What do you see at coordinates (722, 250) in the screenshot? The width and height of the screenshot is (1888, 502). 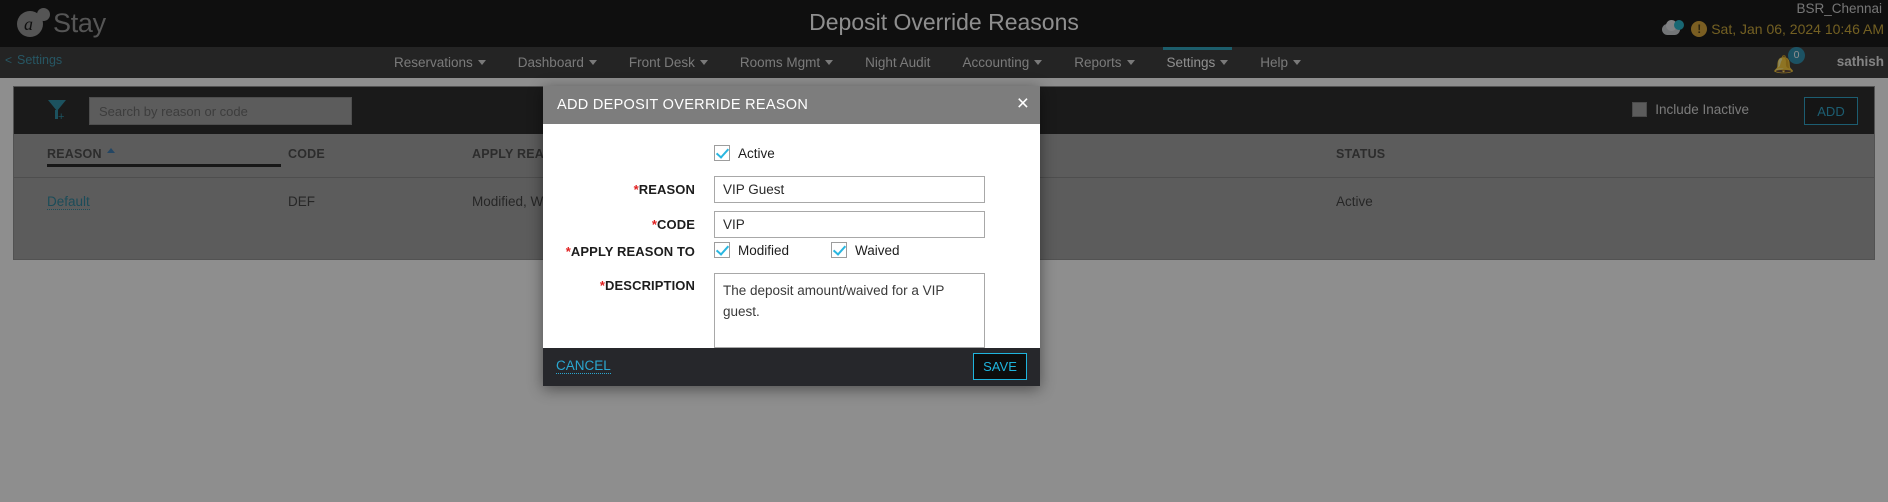 I see `modified-checkbox` at bounding box center [722, 250].